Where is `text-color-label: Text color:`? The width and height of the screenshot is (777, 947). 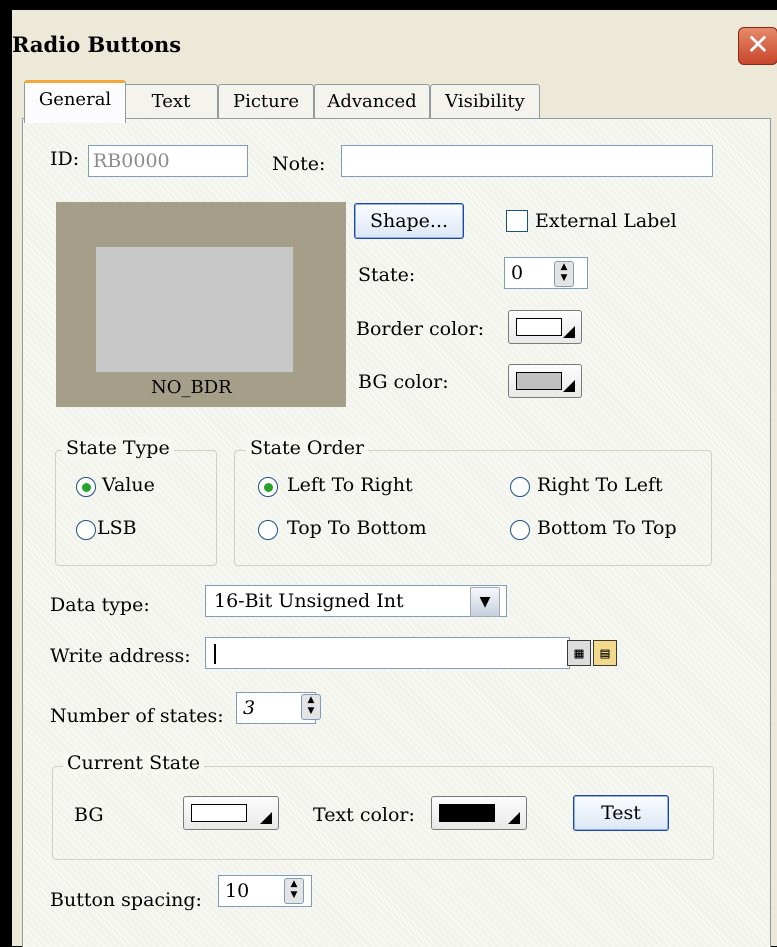
text-color-label: Text color: is located at coordinates (364, 815).